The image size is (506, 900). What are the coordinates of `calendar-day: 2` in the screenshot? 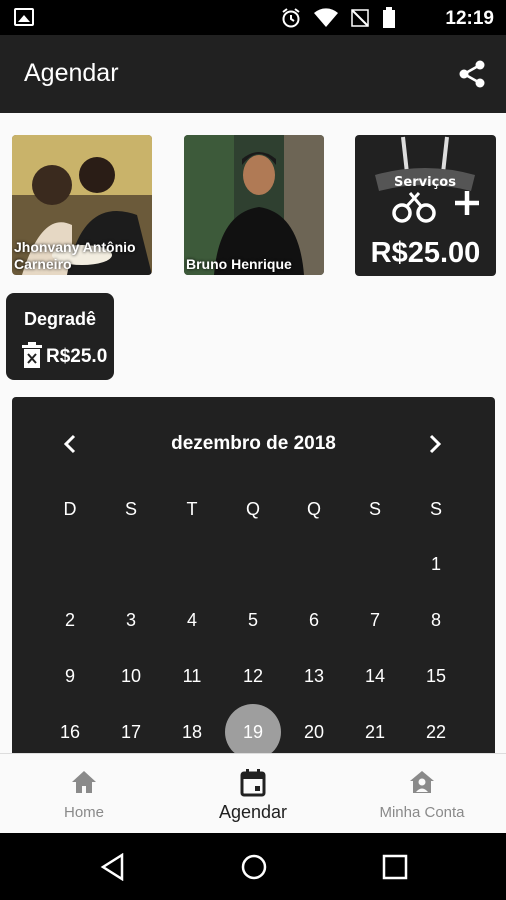 It's located at (70, 620).